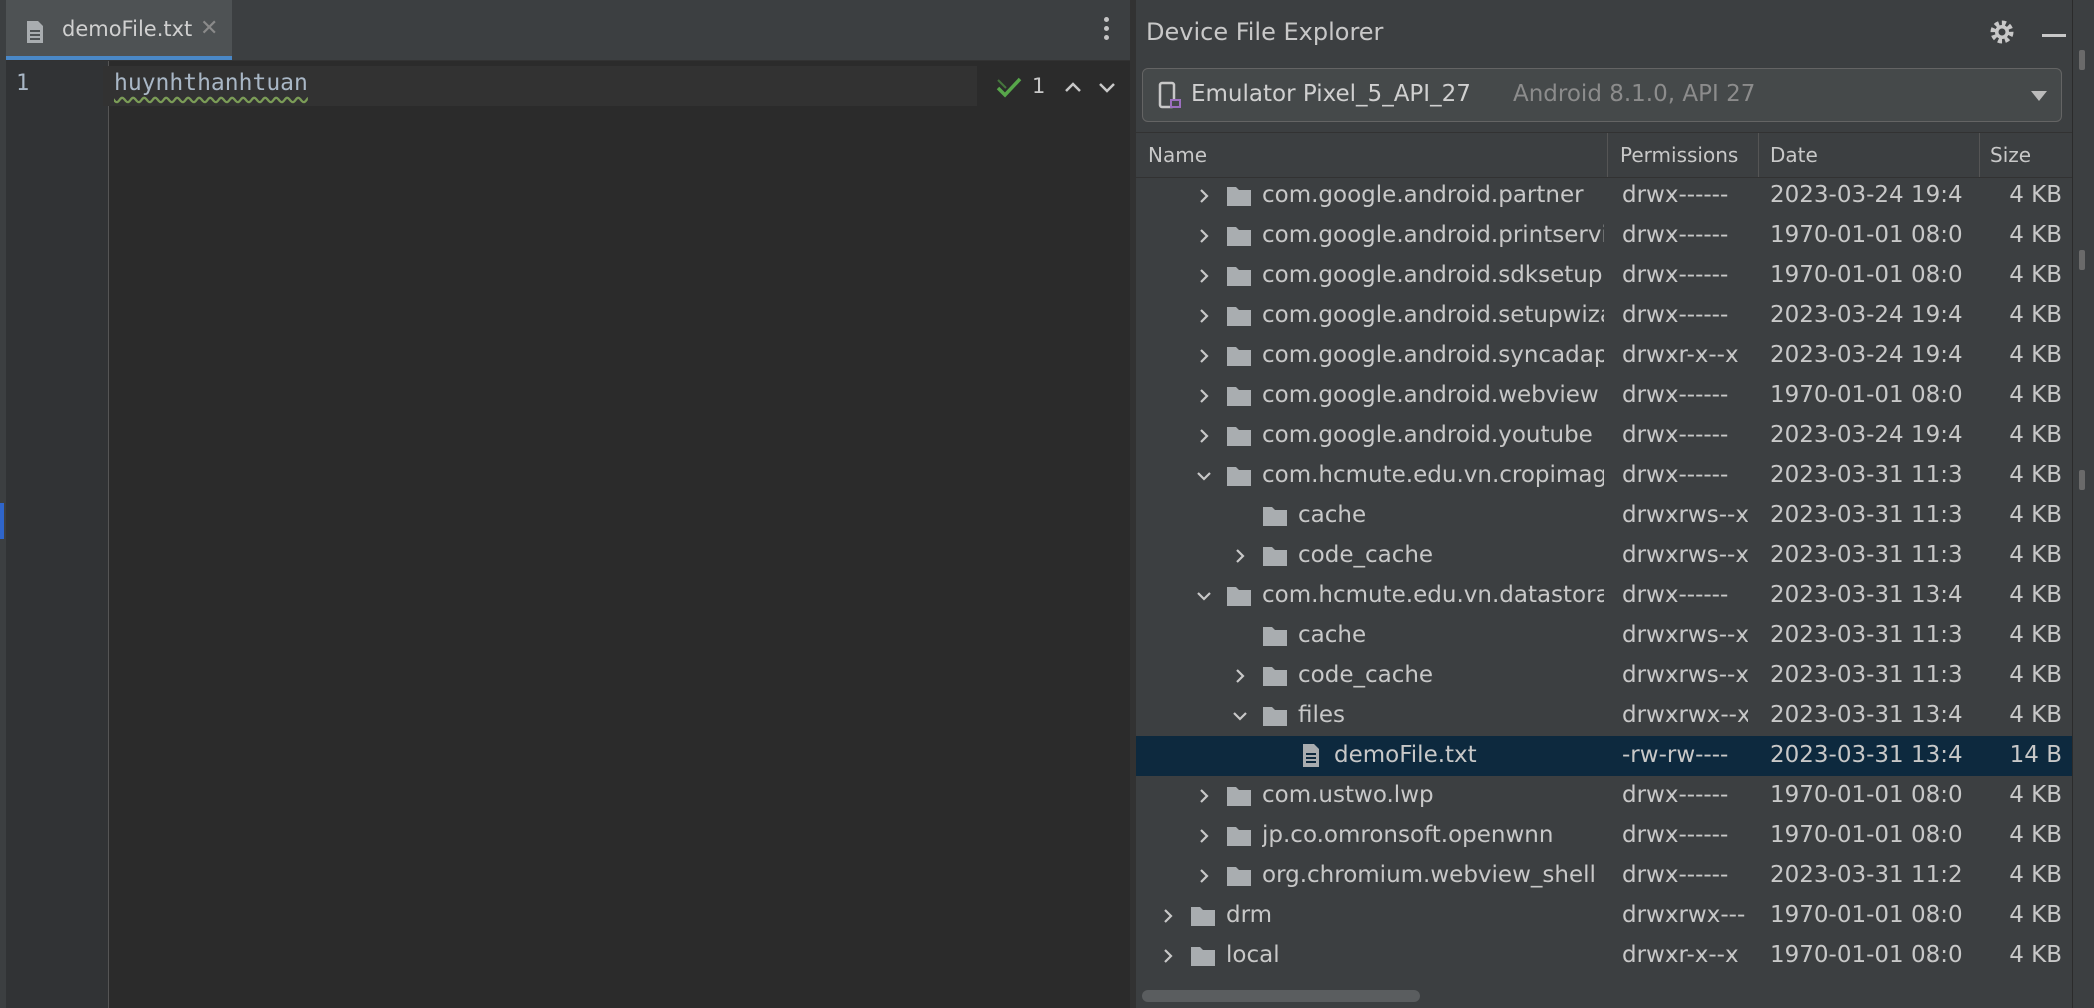 This screenshot has height=1008, width=2094. Describe the element at coordinates (2035, 755) in the screenshot. I see `row-size: 14 B` at that location.